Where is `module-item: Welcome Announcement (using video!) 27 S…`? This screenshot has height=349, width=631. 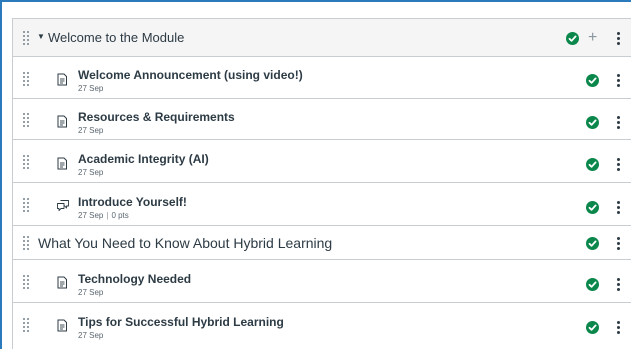 module-item: Welcome Announcement (using video!) 27 S… is located at coordinates (322, 78).